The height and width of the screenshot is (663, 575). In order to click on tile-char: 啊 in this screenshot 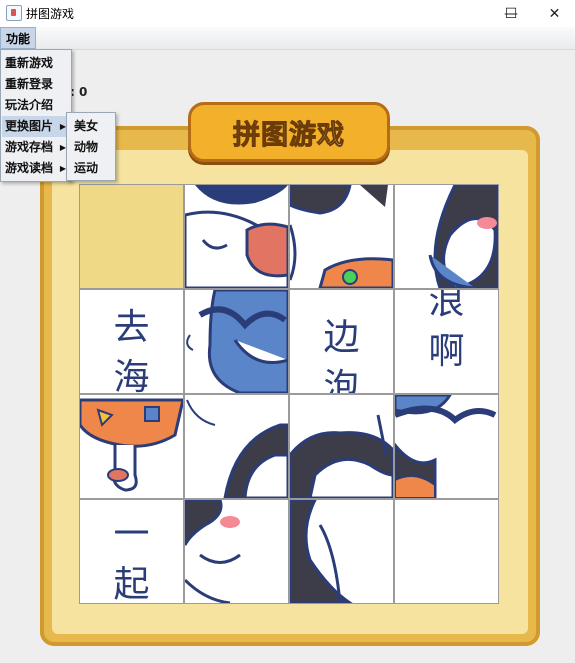, I will do `click(446, 351)`.